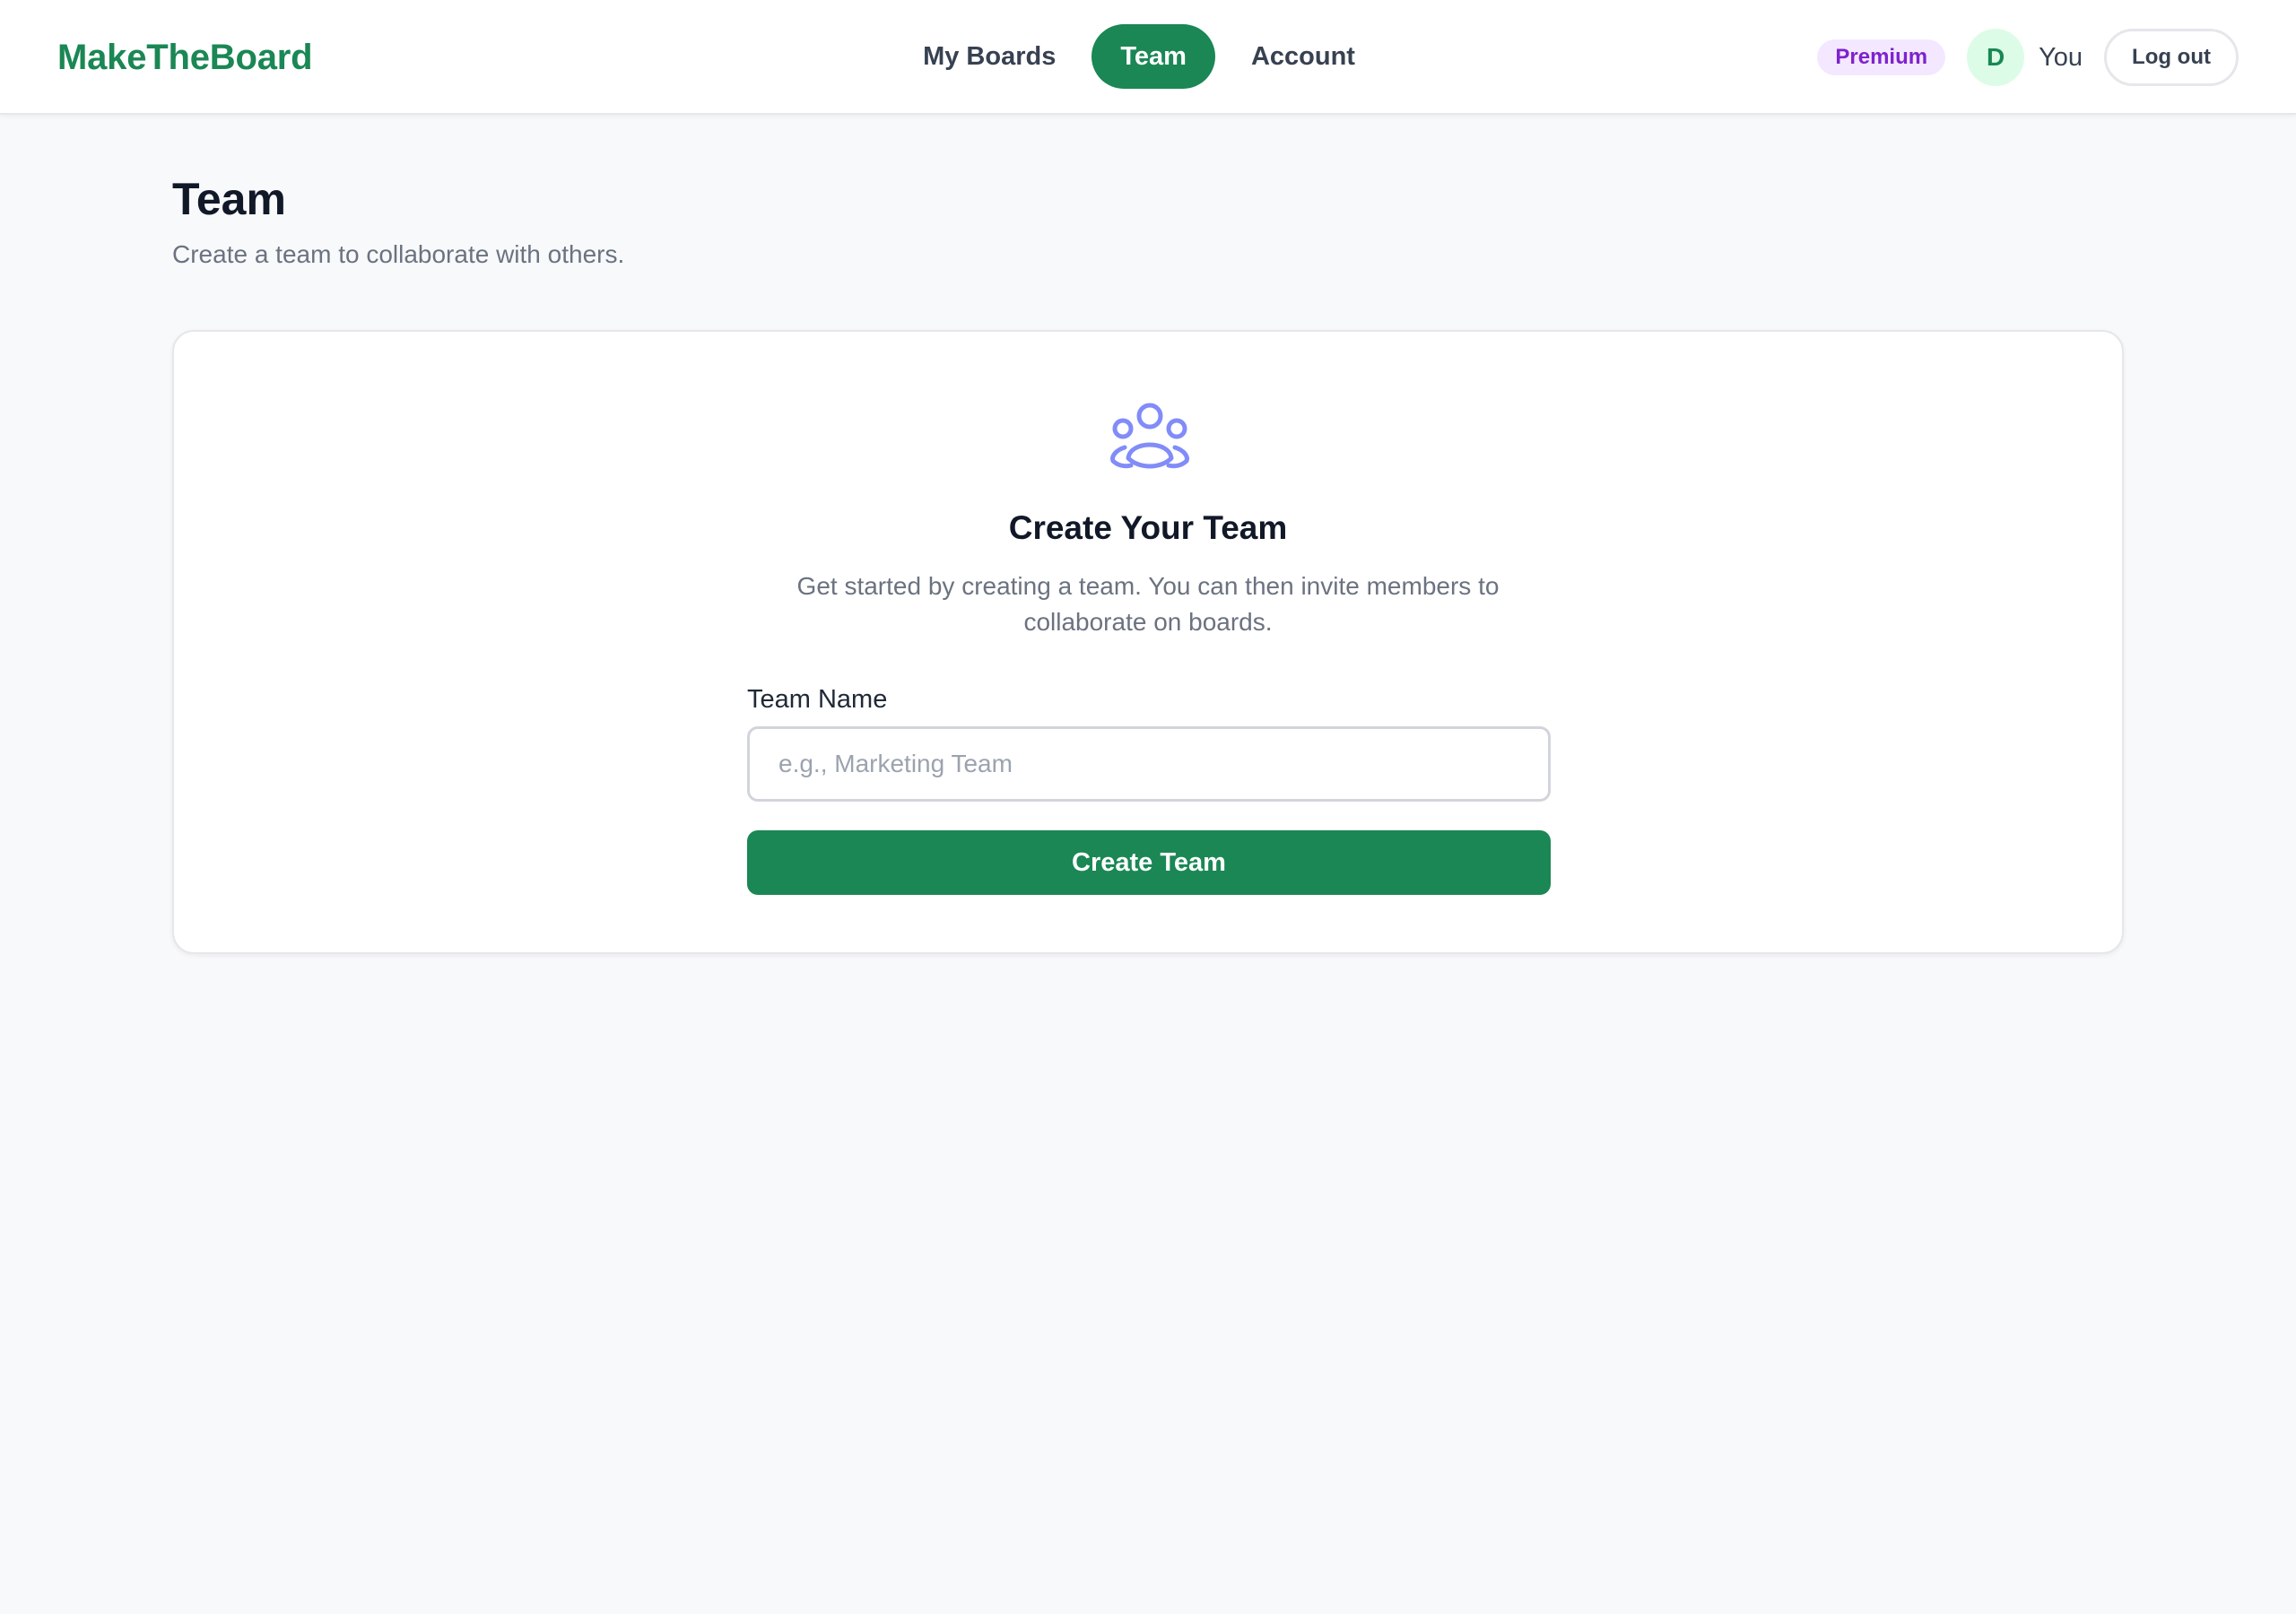  Describe the element at coordinates (1149, 436) in the screenshot. I see `users-group-icon` at that location.